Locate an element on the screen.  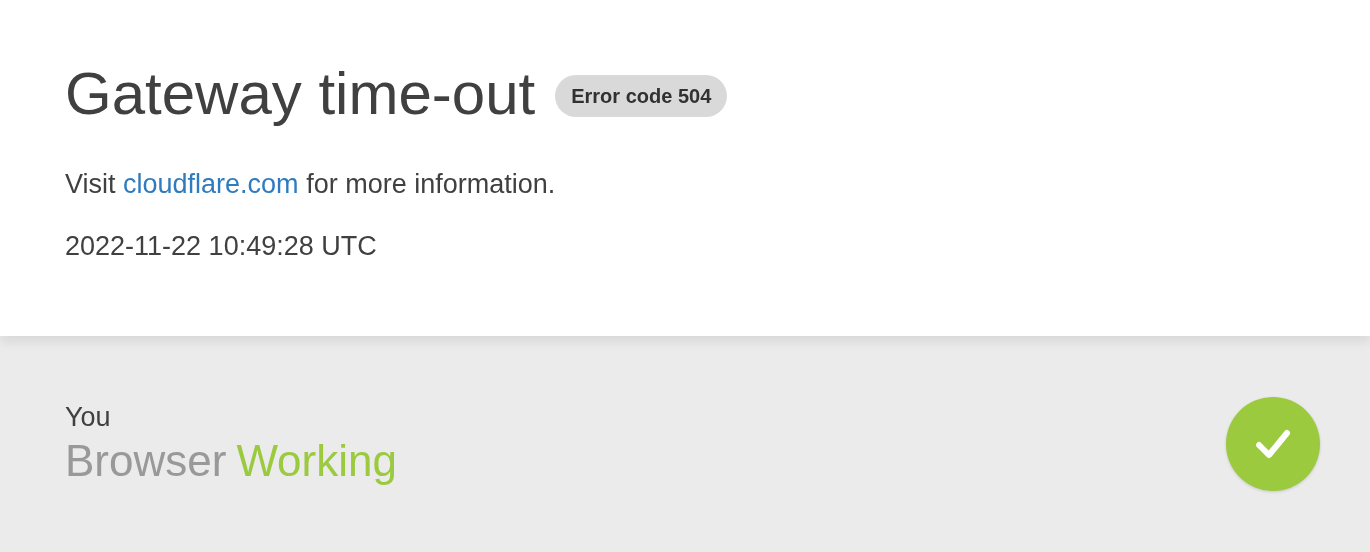
timestamp: 2022-11-22 10:49:28 UTC is located at coordinates (221, 246).